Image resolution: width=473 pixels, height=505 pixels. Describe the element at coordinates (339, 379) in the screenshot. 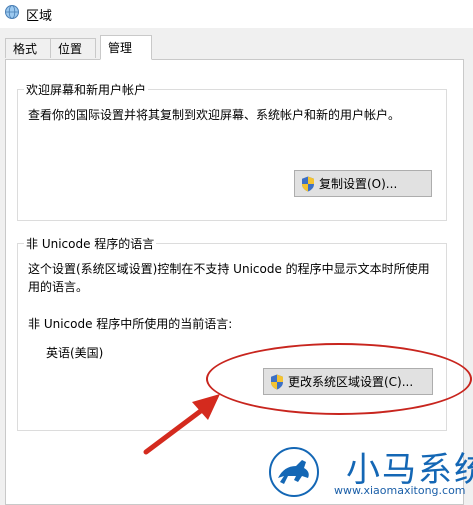

I see `highlight-ellipse` at that location.